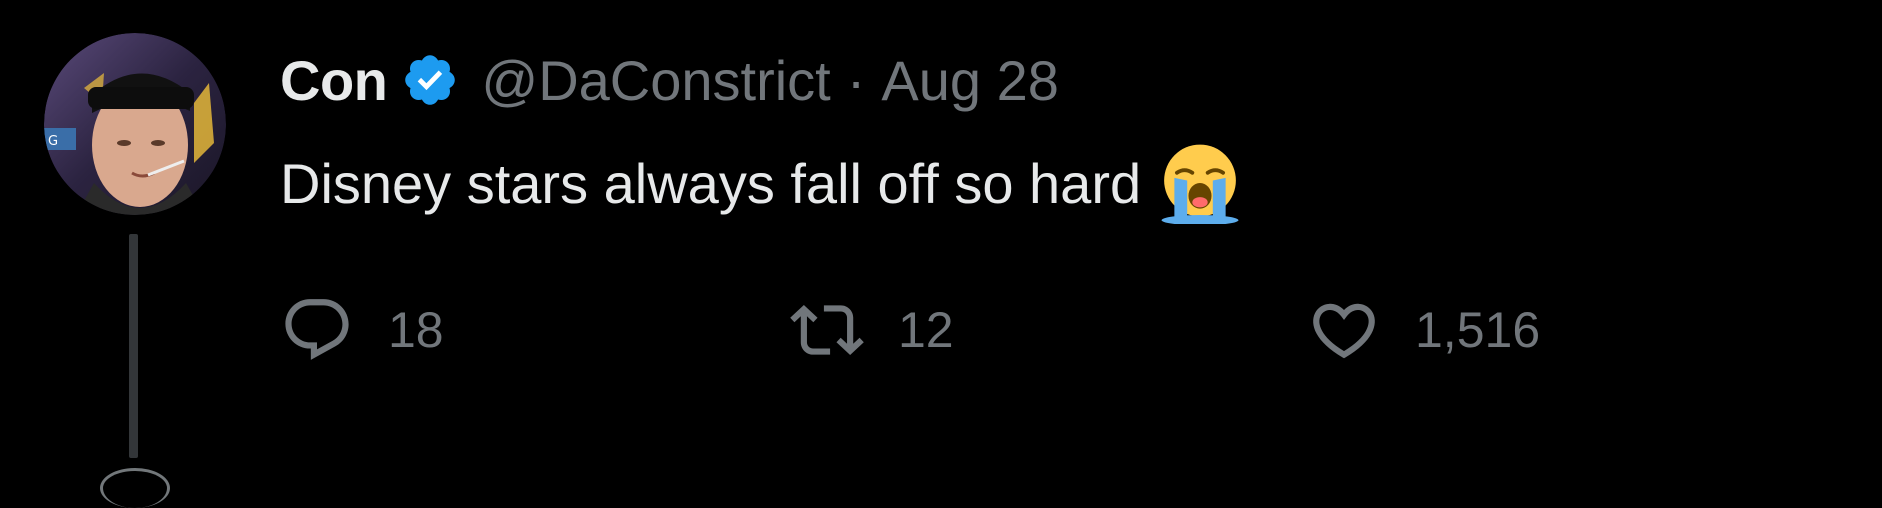 The image size is (1882, 508). Describe the element at coordinates (334, 80) in the screenshot. I see `display-name: Con` at that location.